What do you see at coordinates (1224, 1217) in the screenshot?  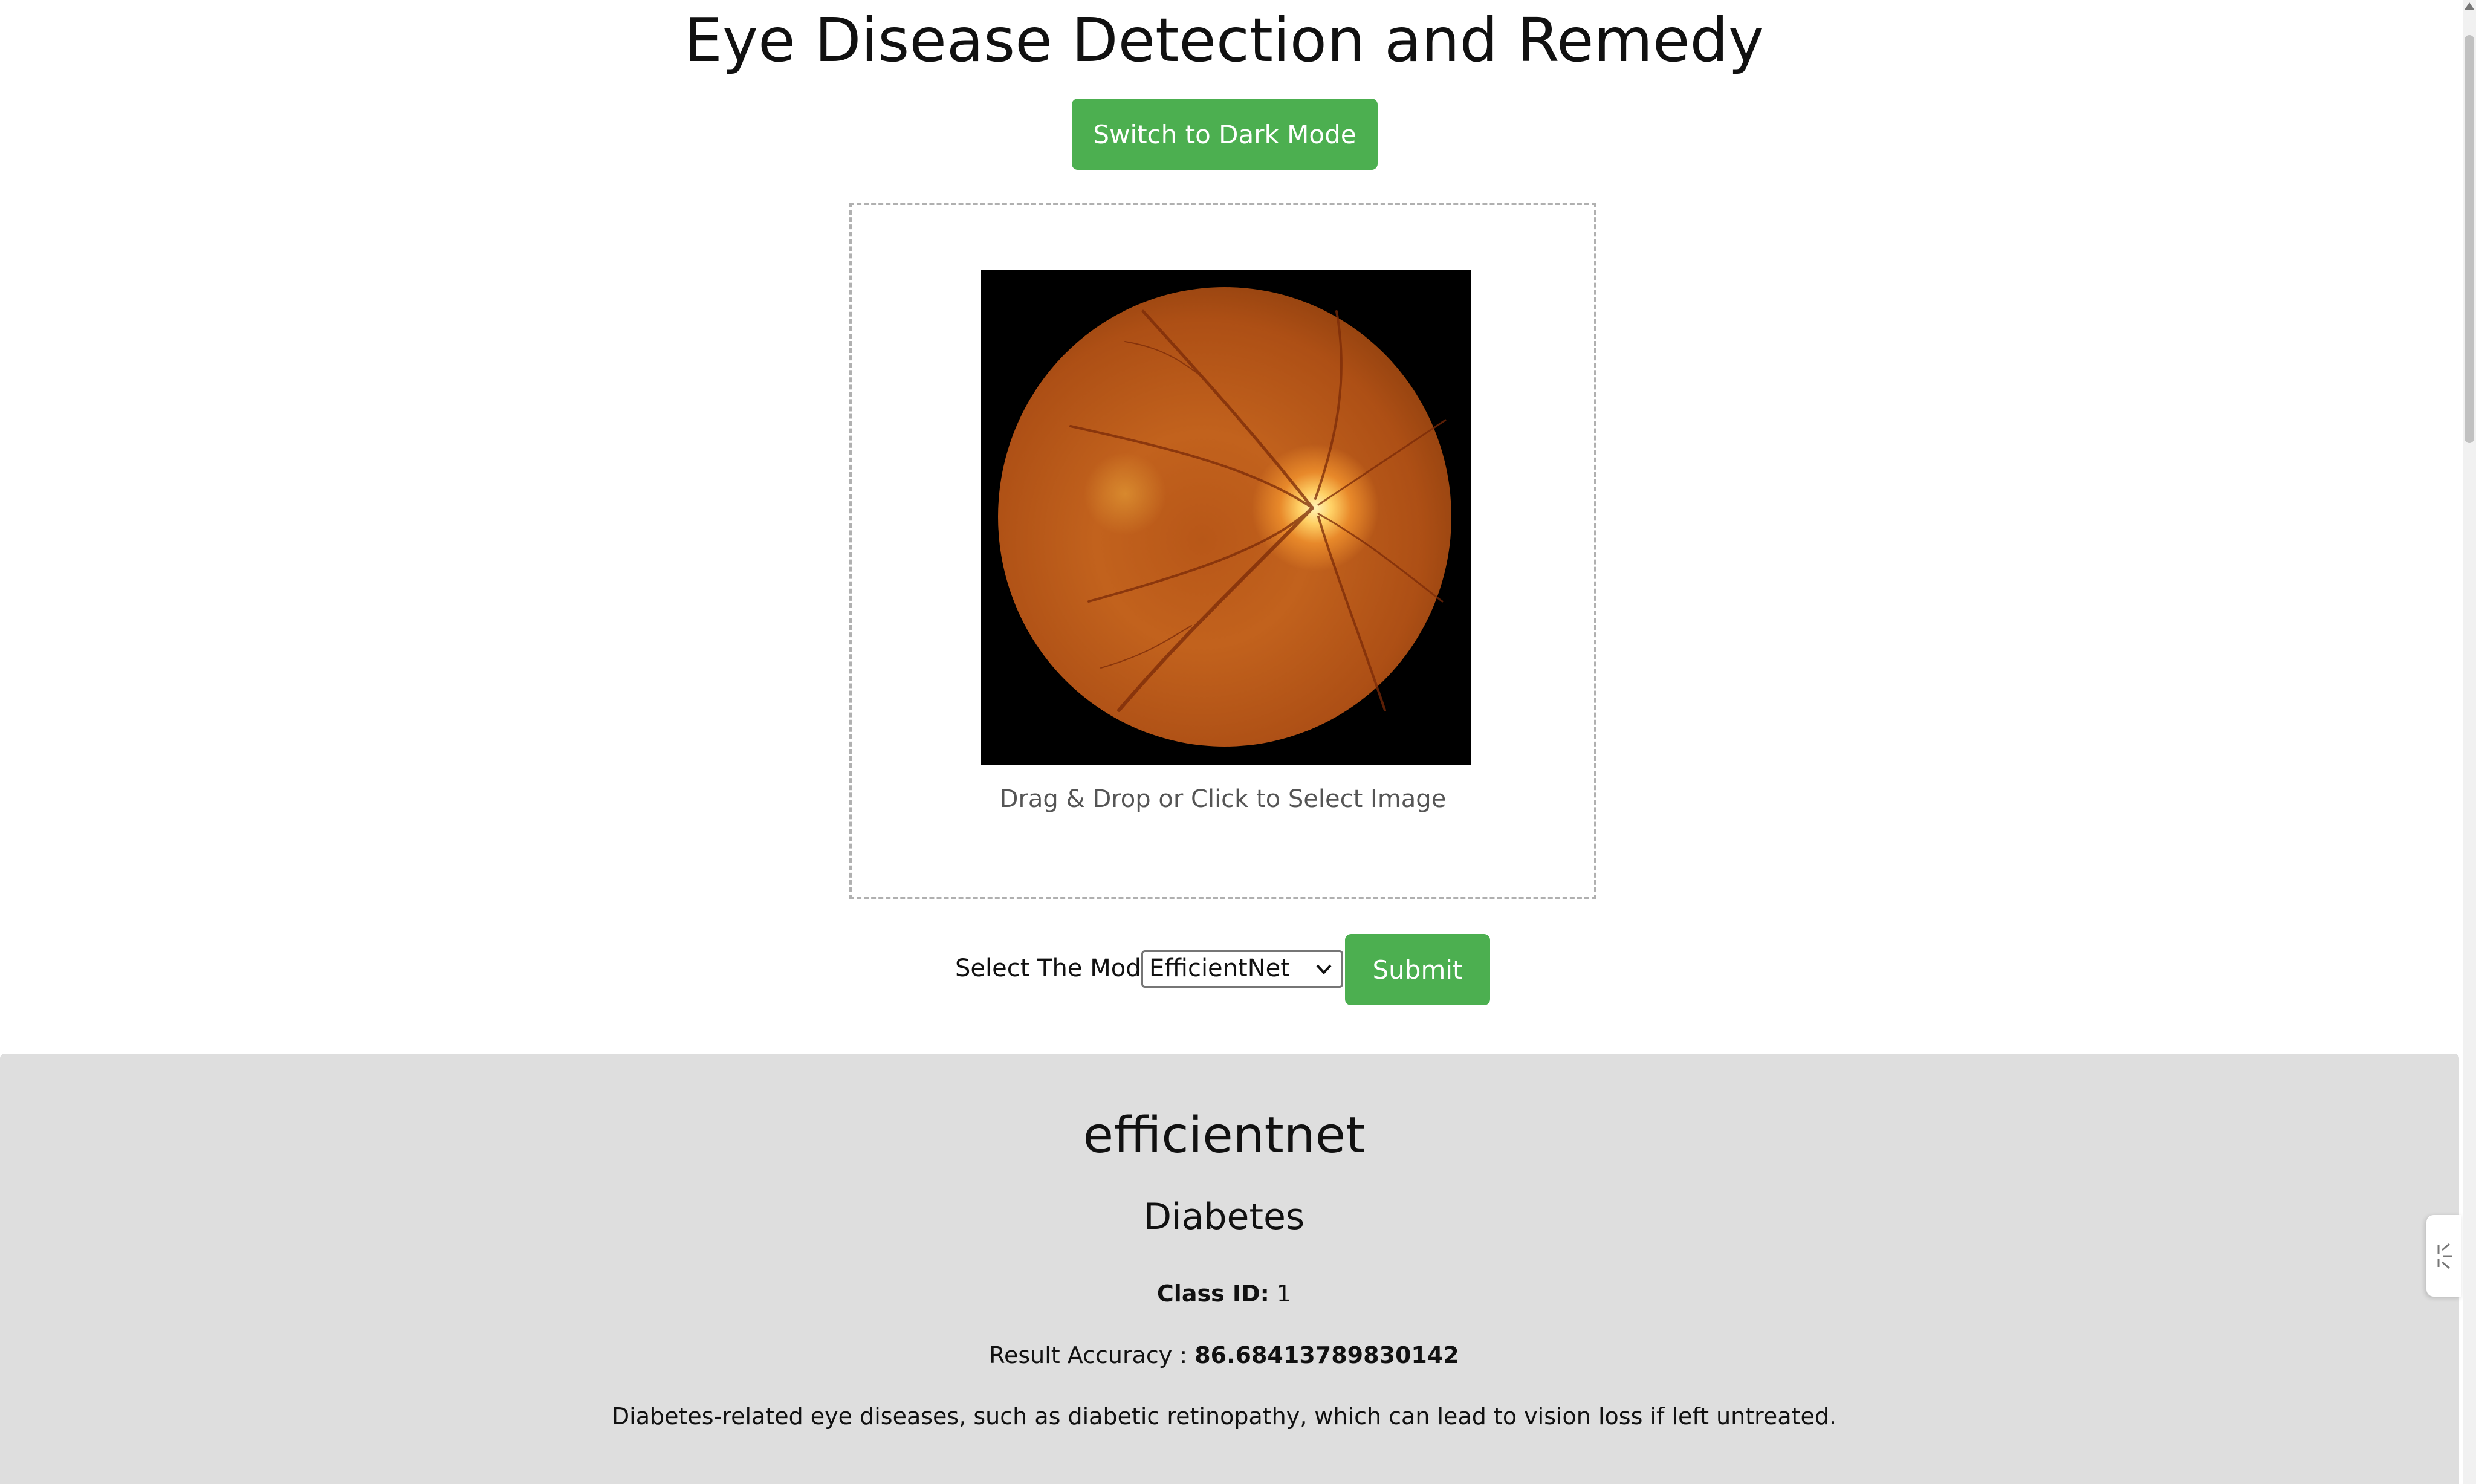 I see `result-disease: Diabetes` at bounding box center [1224, 1217].